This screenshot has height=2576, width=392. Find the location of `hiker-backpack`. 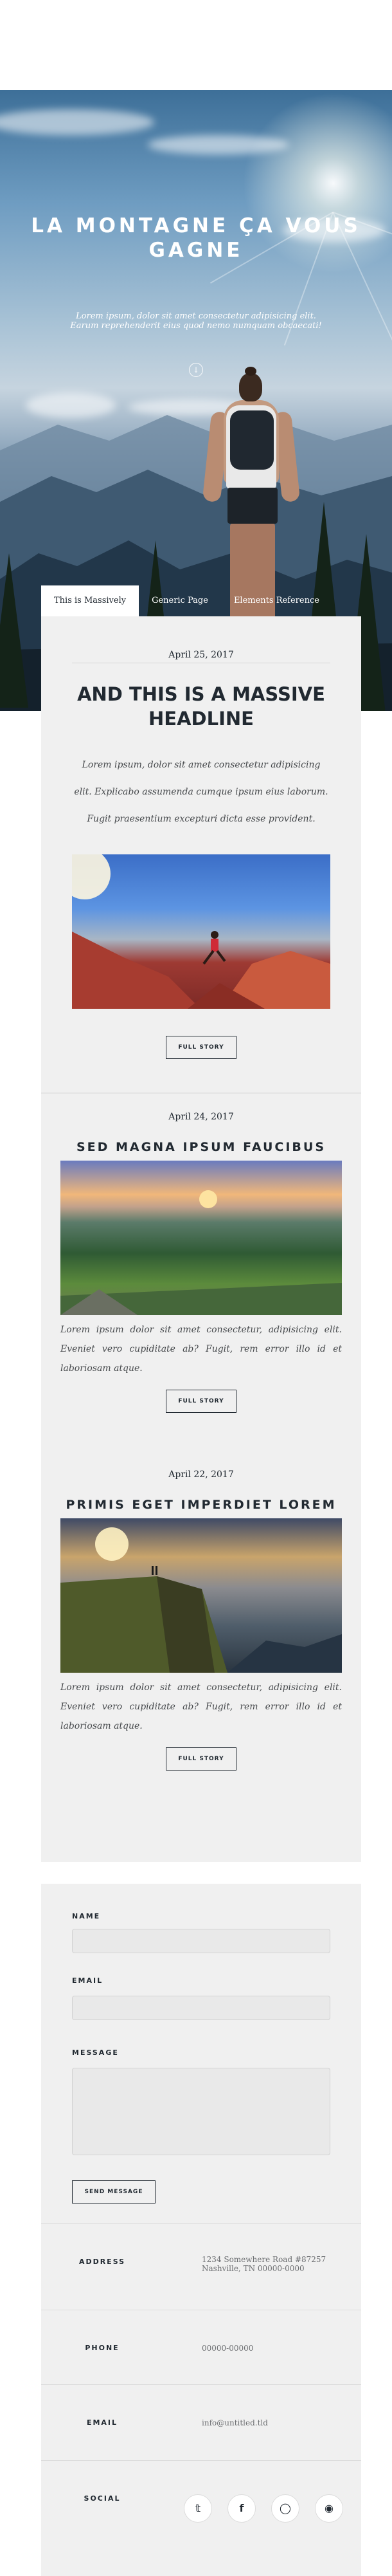

hiker-backpack is located at coordinates (252, 440).